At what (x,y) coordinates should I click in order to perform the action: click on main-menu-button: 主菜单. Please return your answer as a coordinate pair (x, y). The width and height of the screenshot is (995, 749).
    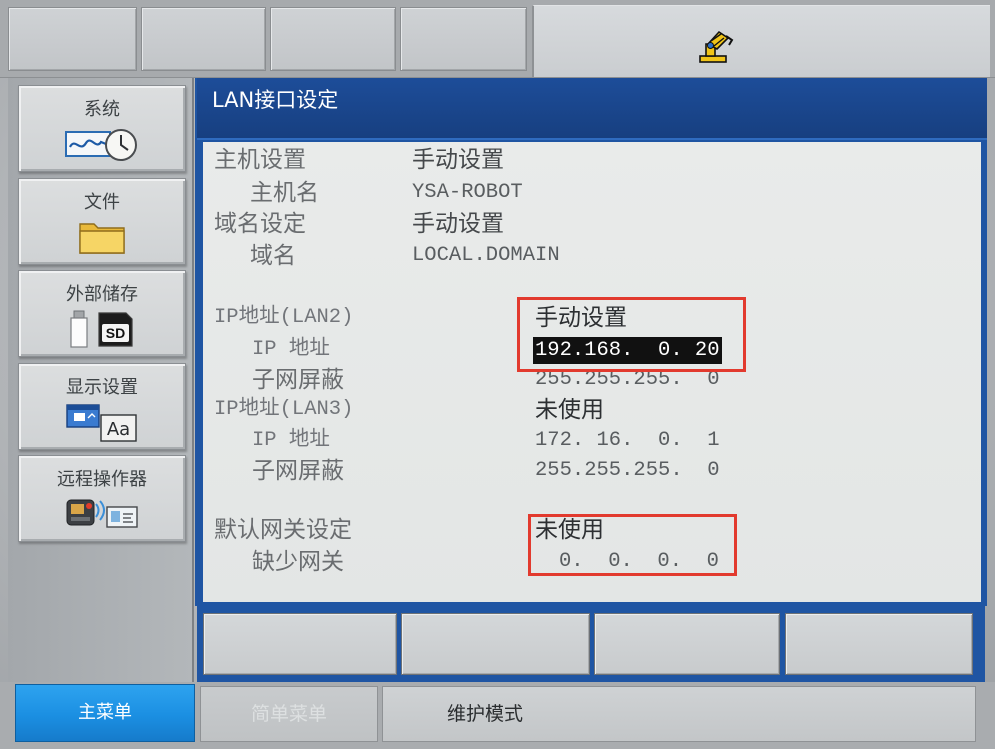
    Looking at the image, I should click on (105, 713).